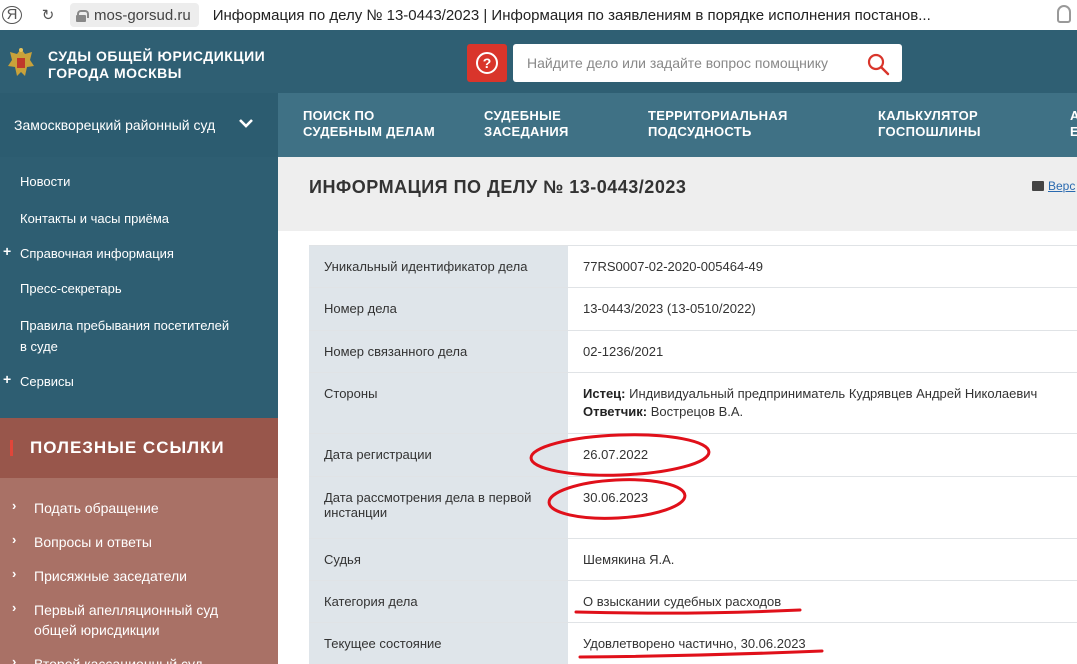 The image size is (1077, 664). Describe the element at coordinates (438, 351) in the screenshot. I see `row-label: Номер связанного дела` at that location.